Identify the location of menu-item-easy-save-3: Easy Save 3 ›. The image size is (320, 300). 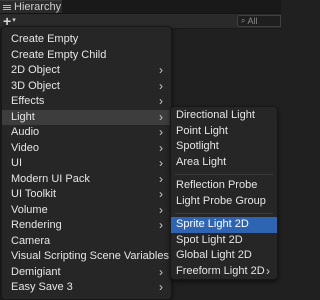
(86, 288).